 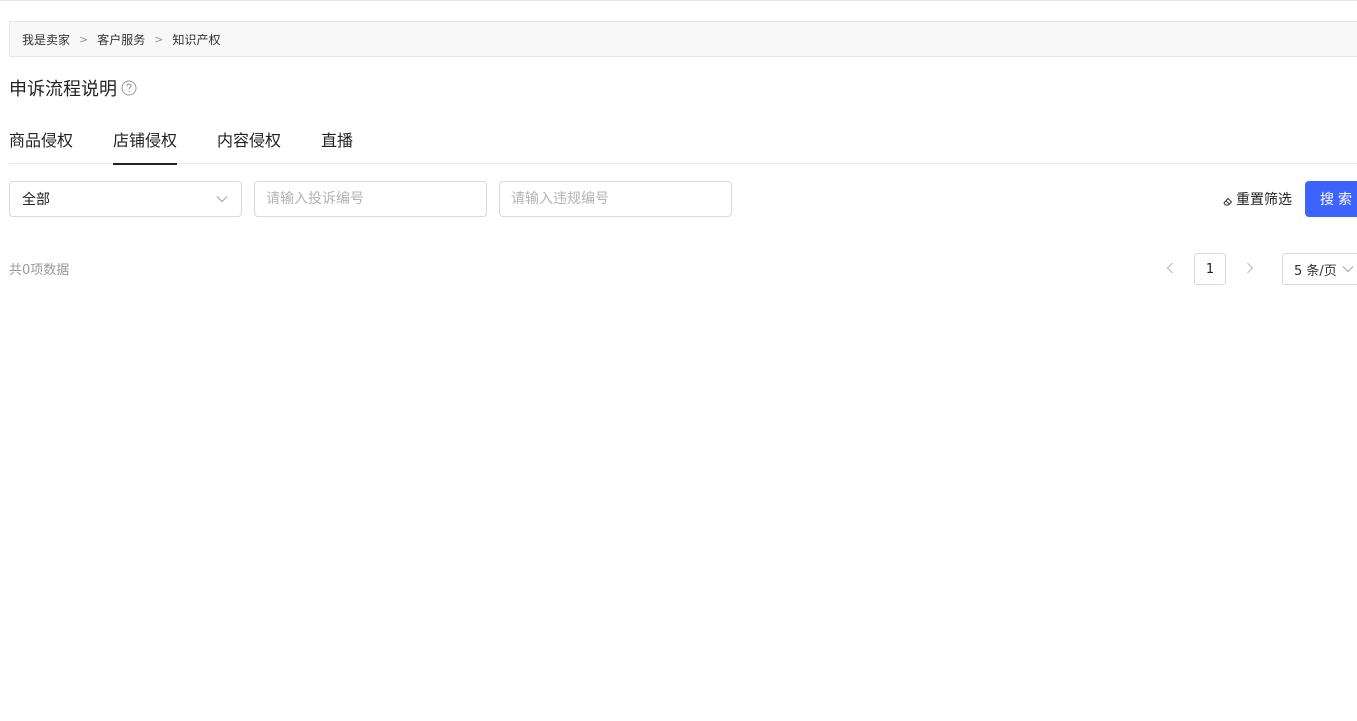 What do you see at coordinates (63, 89) in the screenshot?
I see `page-title: 申诉流程说明` at bounding box center [63, 89].